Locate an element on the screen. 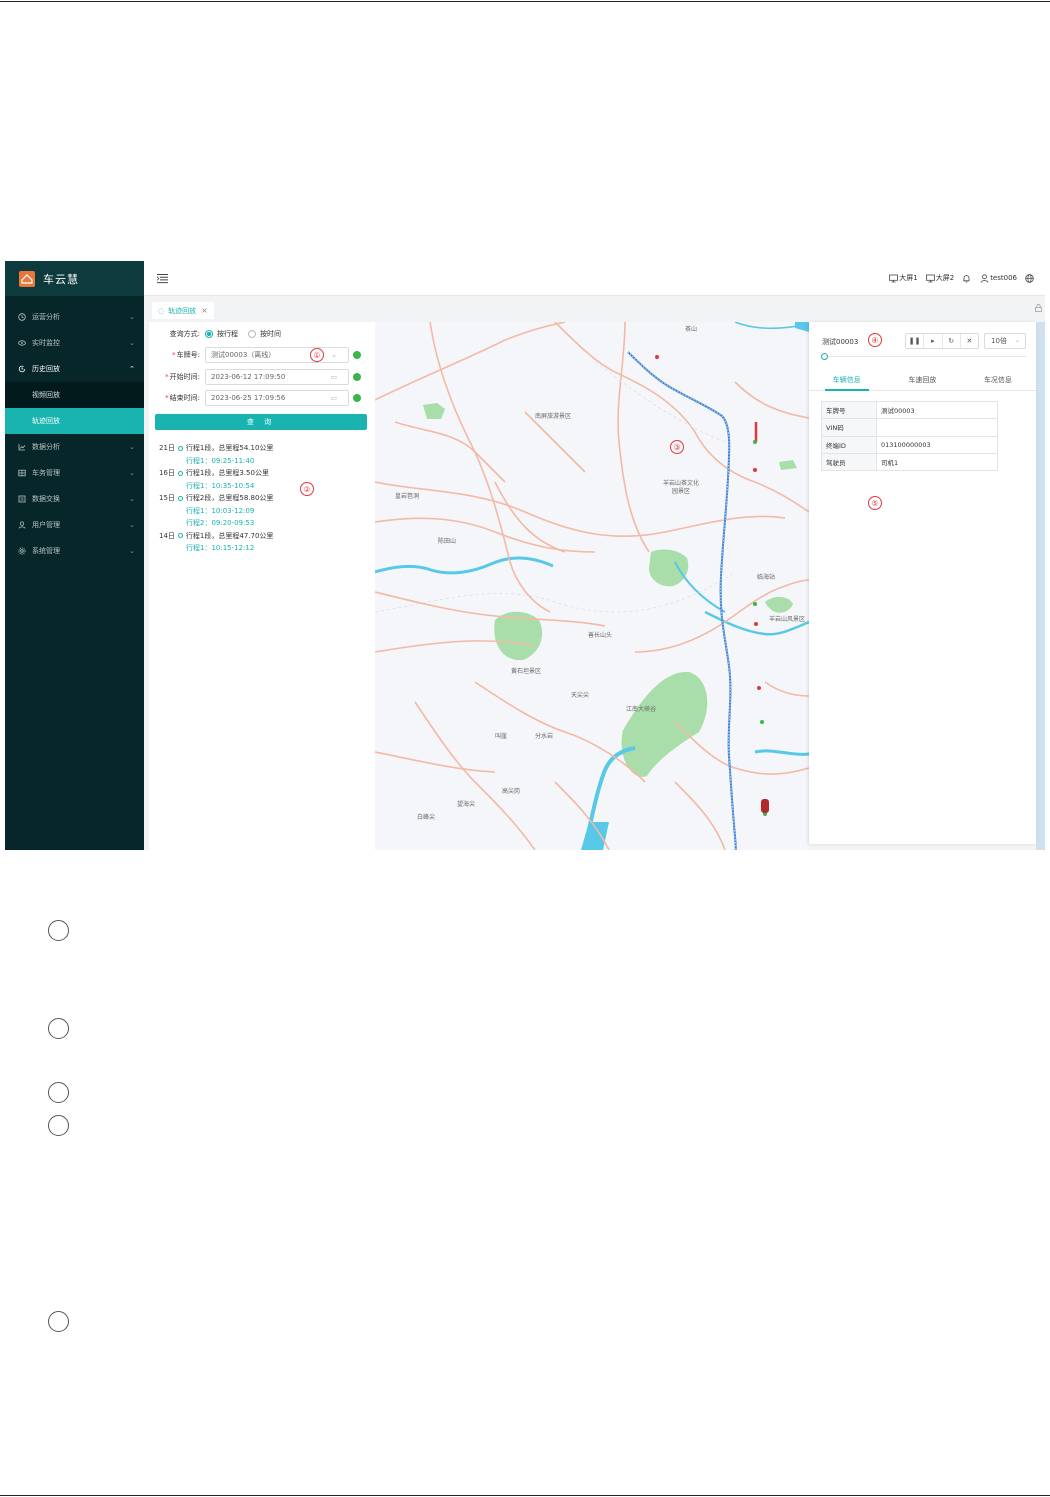 This screenshot has width=1050, height=1497. grid-icon is located at coordinates (21, 473).